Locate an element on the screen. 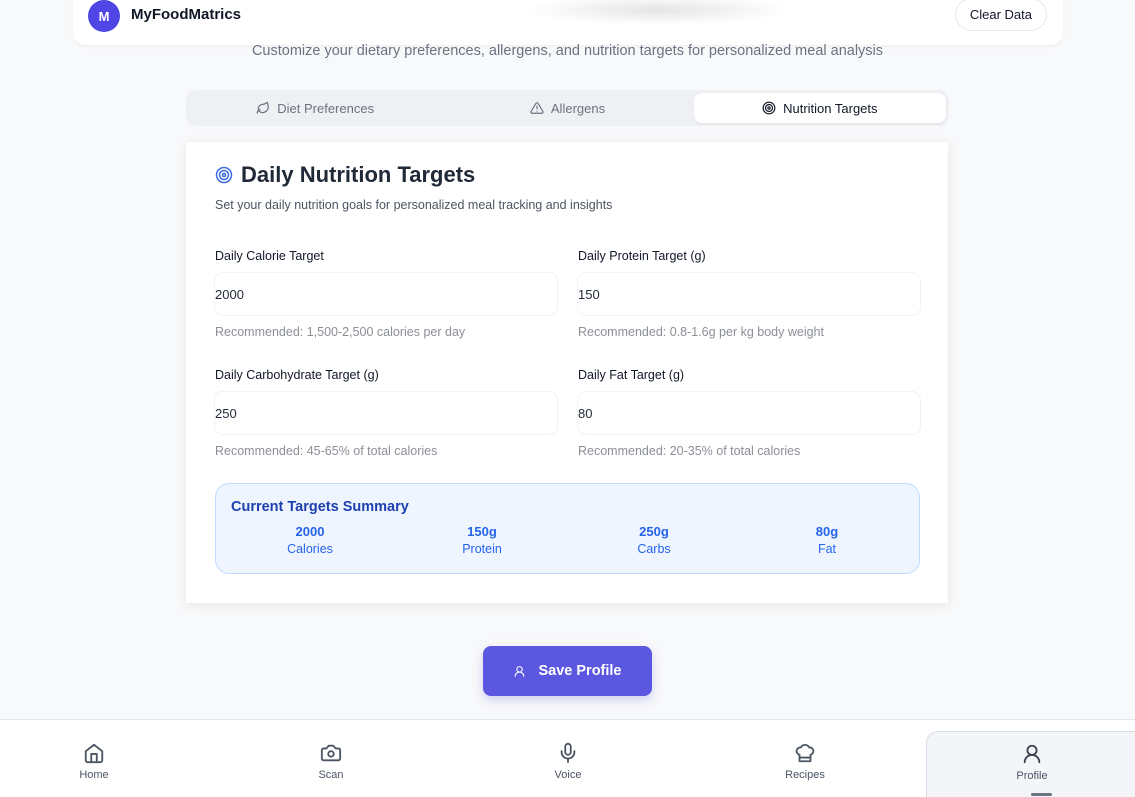 Image resolution: width=1135 pixels, height=797 pixels. save-profile-button: Save Profile is located at coordinates (567, 671).